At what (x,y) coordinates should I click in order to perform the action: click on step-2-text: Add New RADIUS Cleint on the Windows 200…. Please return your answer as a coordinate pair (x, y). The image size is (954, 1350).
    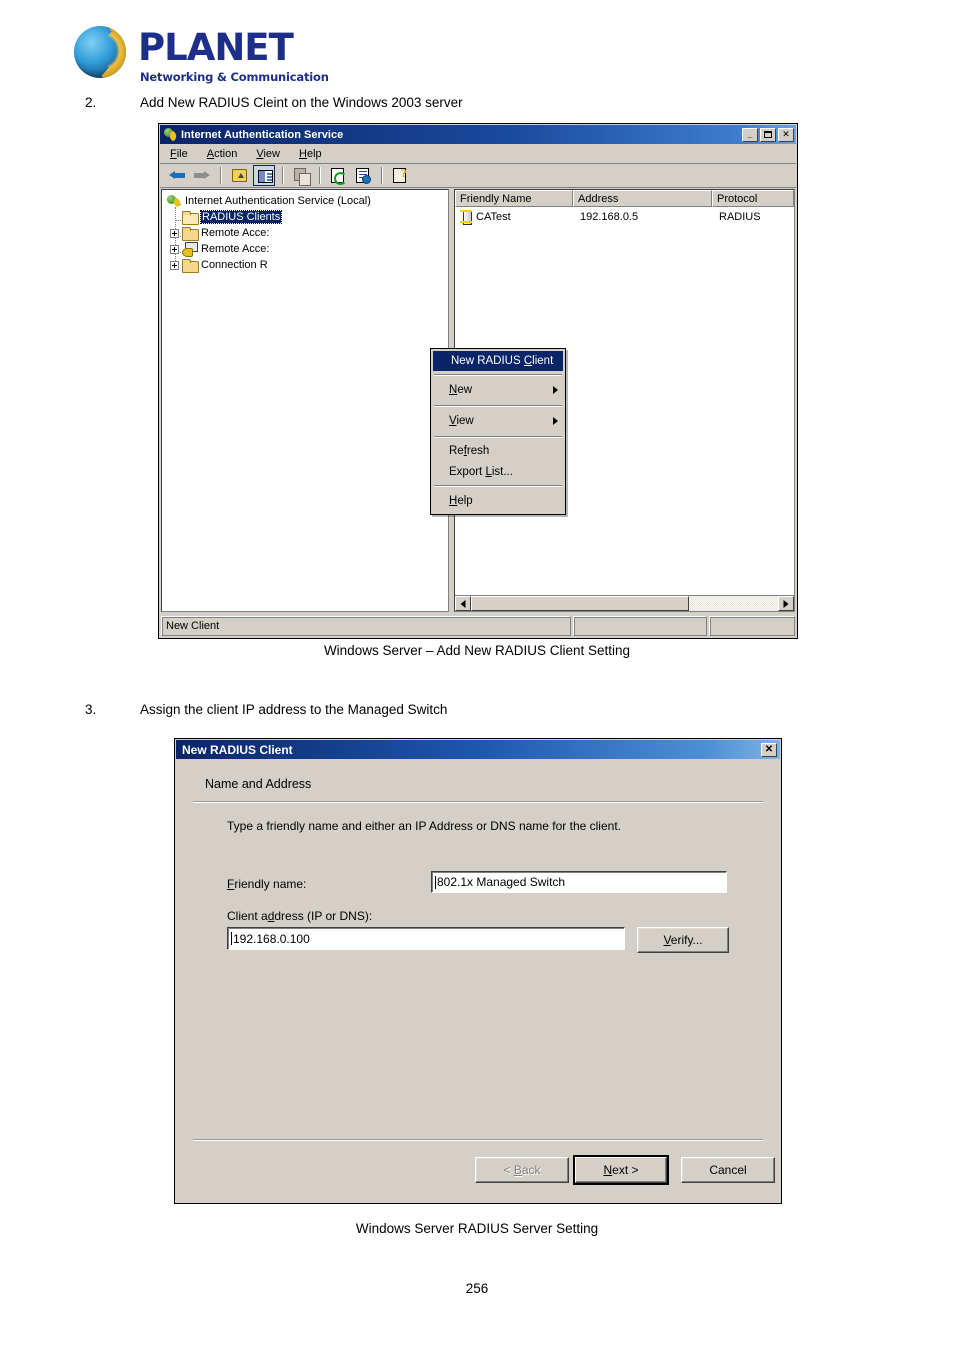
    Looking at the image, I should click on (301, 102).